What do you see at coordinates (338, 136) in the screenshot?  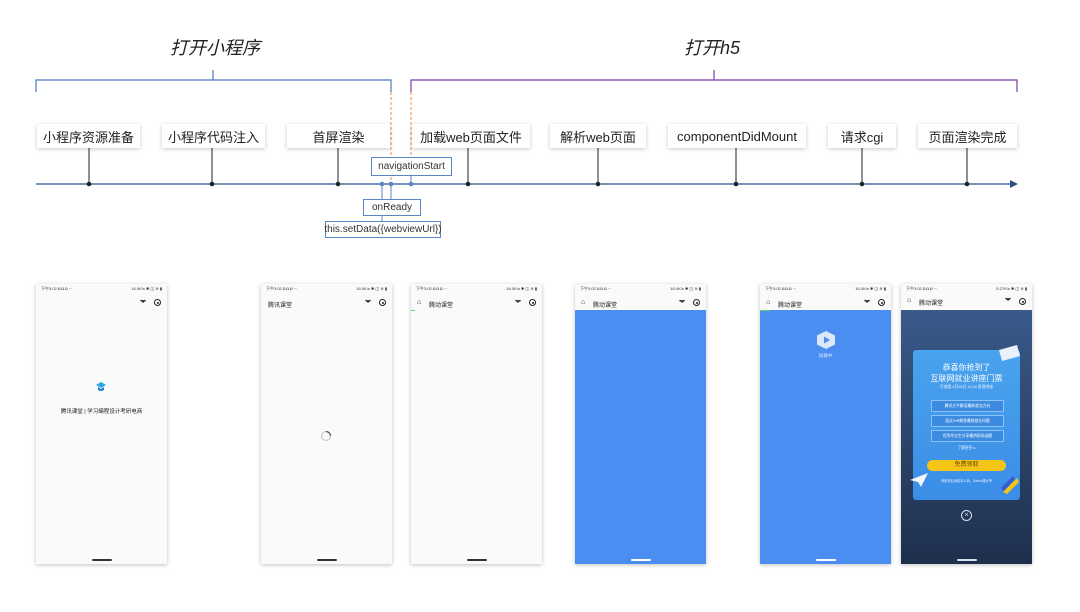 I see `stage-first-render: 首屏渲染` at bounding box center [338, 136].